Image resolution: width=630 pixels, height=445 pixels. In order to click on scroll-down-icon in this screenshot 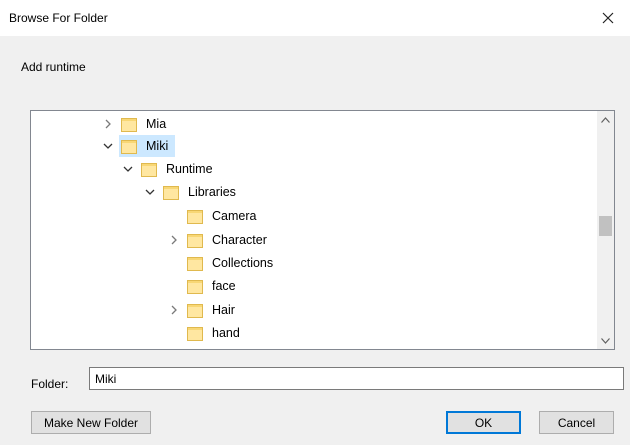, I will do `click(605, 340)`.